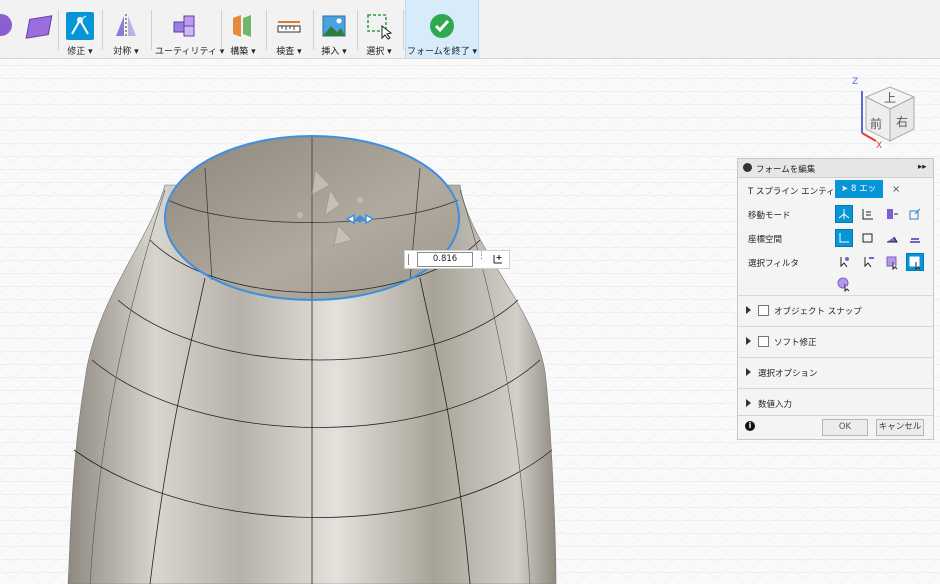  Describe the element at coordinates (835, 341) in the screenshot. I see `soft-modify-section: ソフト修正` at that location.